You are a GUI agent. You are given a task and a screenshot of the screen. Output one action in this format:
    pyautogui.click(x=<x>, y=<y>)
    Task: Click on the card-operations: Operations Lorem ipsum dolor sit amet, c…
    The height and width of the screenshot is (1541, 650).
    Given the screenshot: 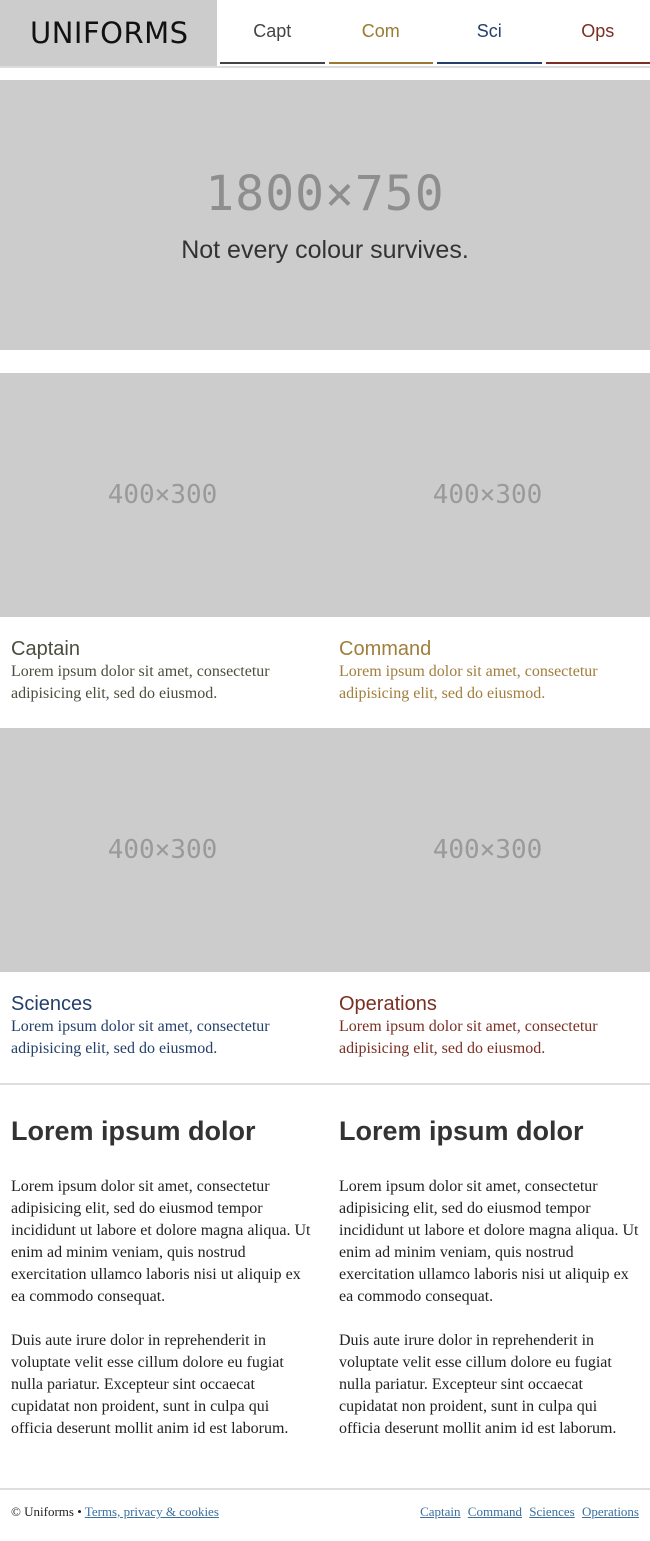 What is the action you would take?
    pyautogui.click(x=482, y=1037)
    